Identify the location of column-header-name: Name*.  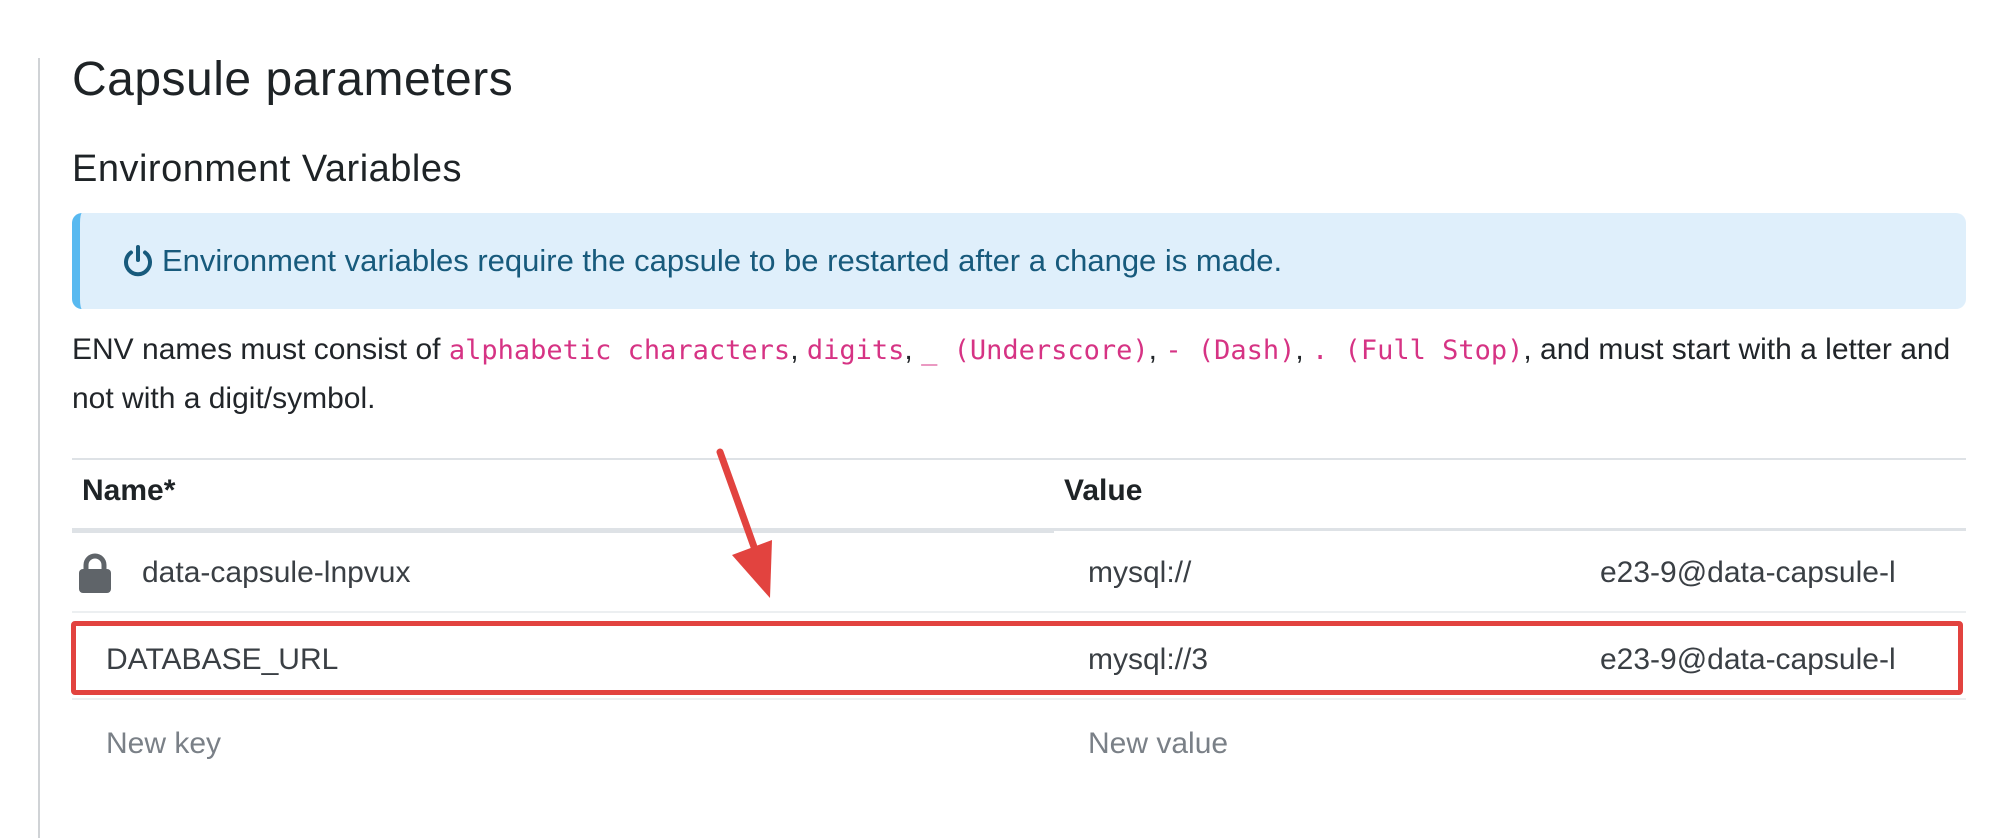
(129, 490).